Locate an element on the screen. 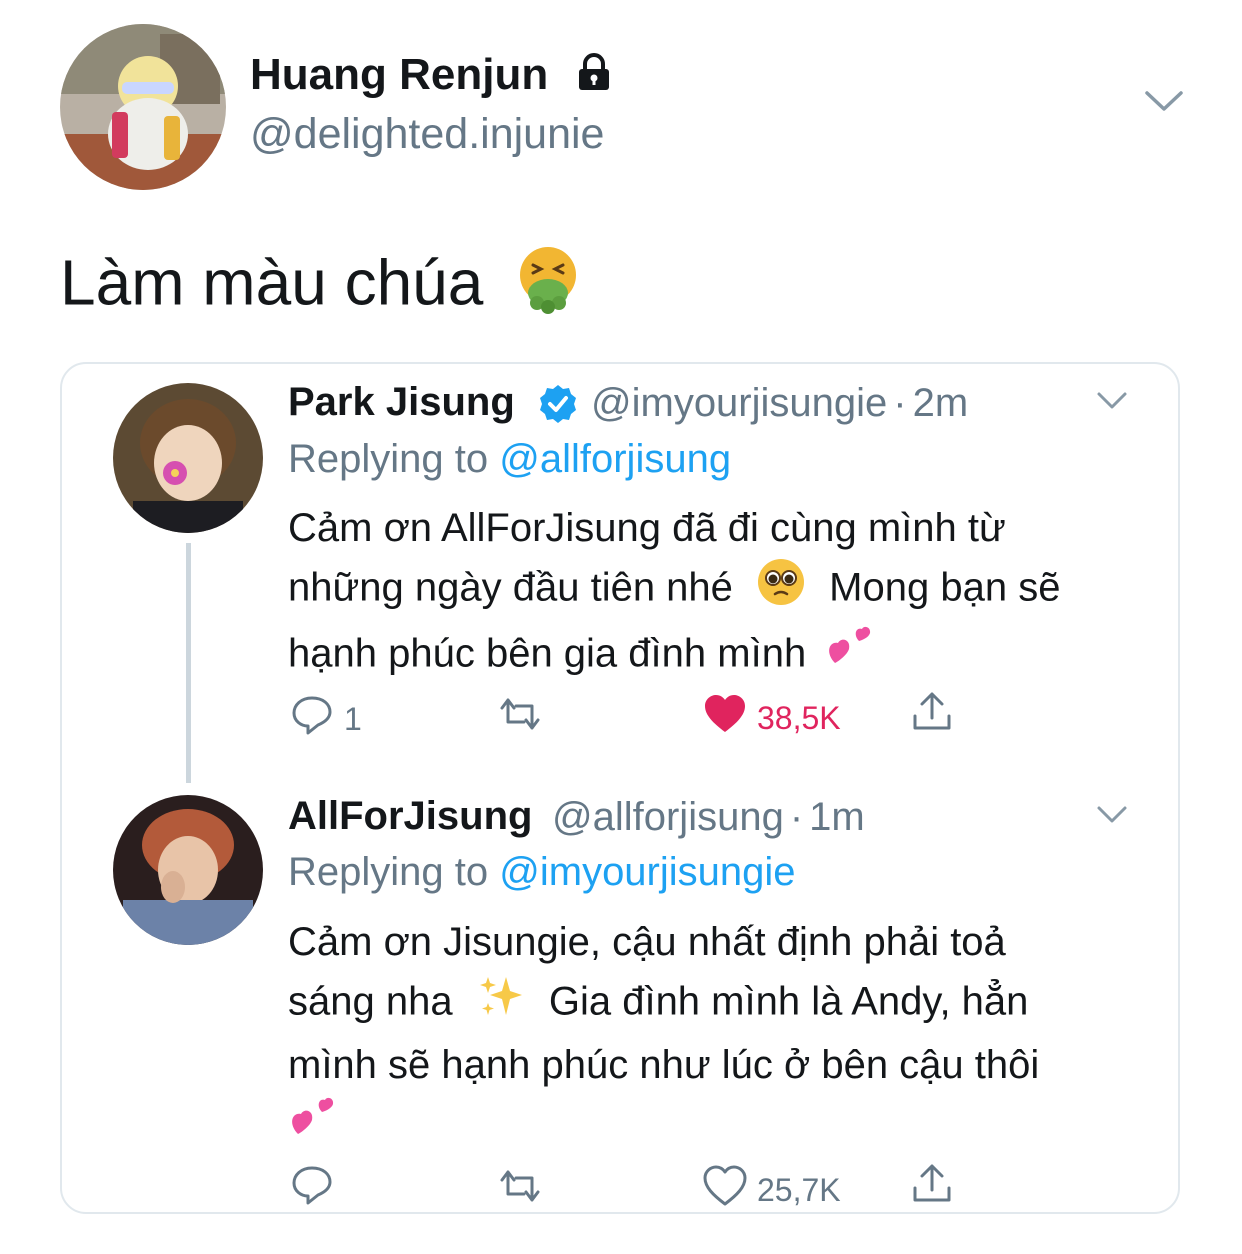 This screenshot has height=1254, width=1242. author-handle: @delighted.injunie is located at coordinates (427, 134).